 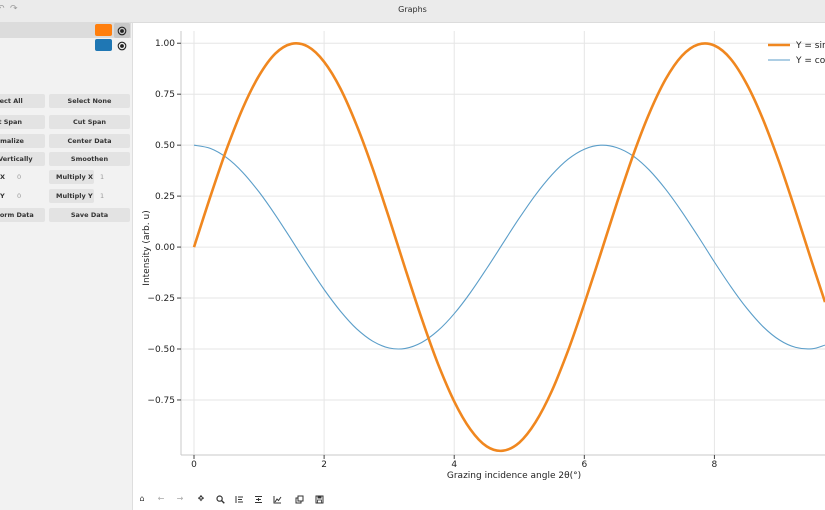 What do you see at coordinates (142, 499) in the screenshot?
I see `home-icon: ⌂` at bounding box center [142, 499].